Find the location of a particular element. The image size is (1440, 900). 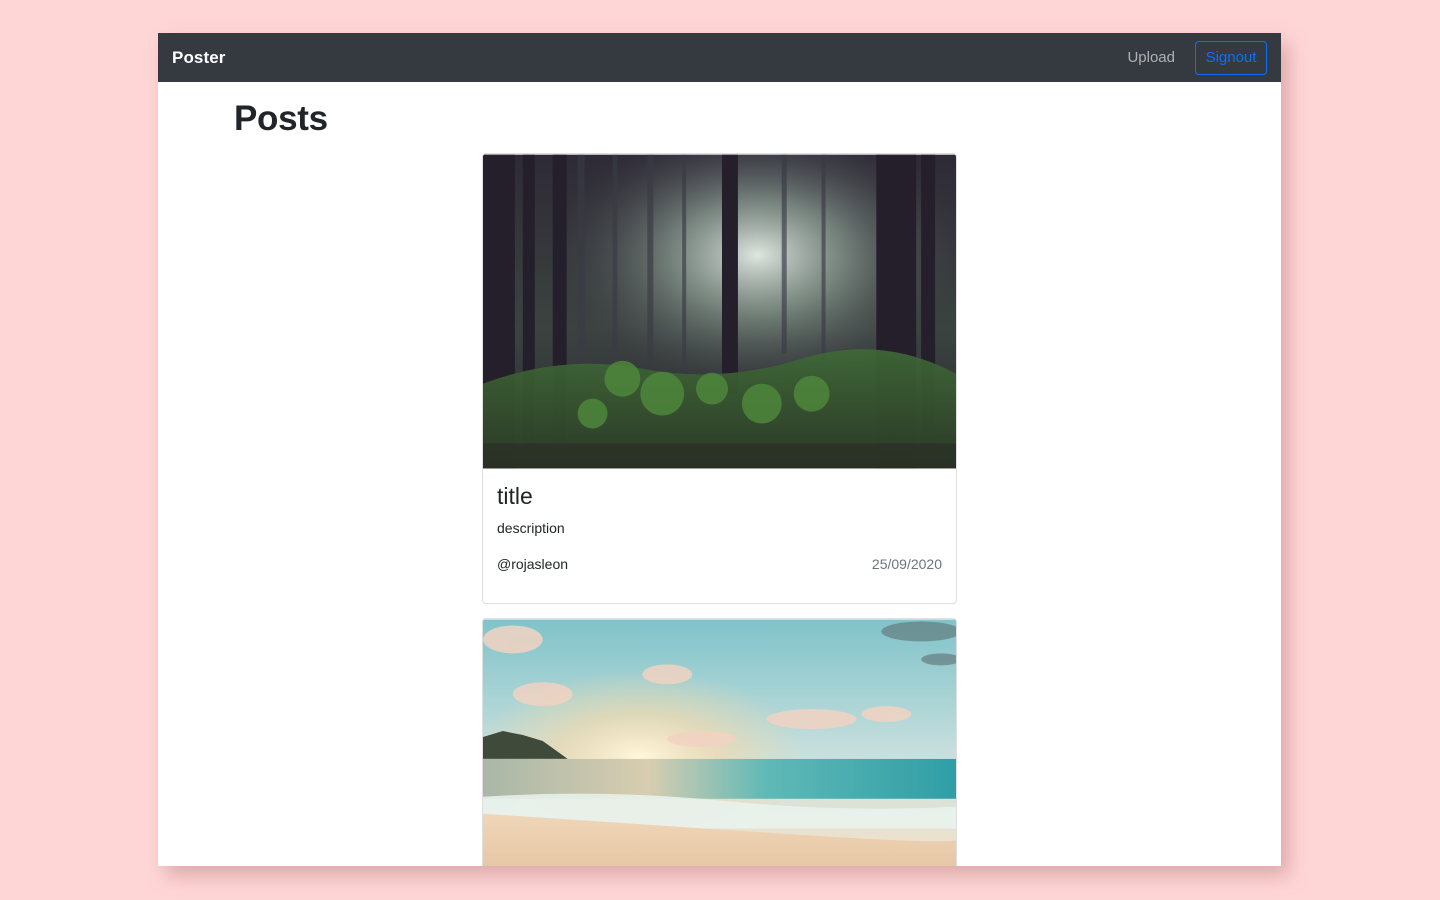

navbar-actions: Upload Signout is located at coordinates (1197, 57).